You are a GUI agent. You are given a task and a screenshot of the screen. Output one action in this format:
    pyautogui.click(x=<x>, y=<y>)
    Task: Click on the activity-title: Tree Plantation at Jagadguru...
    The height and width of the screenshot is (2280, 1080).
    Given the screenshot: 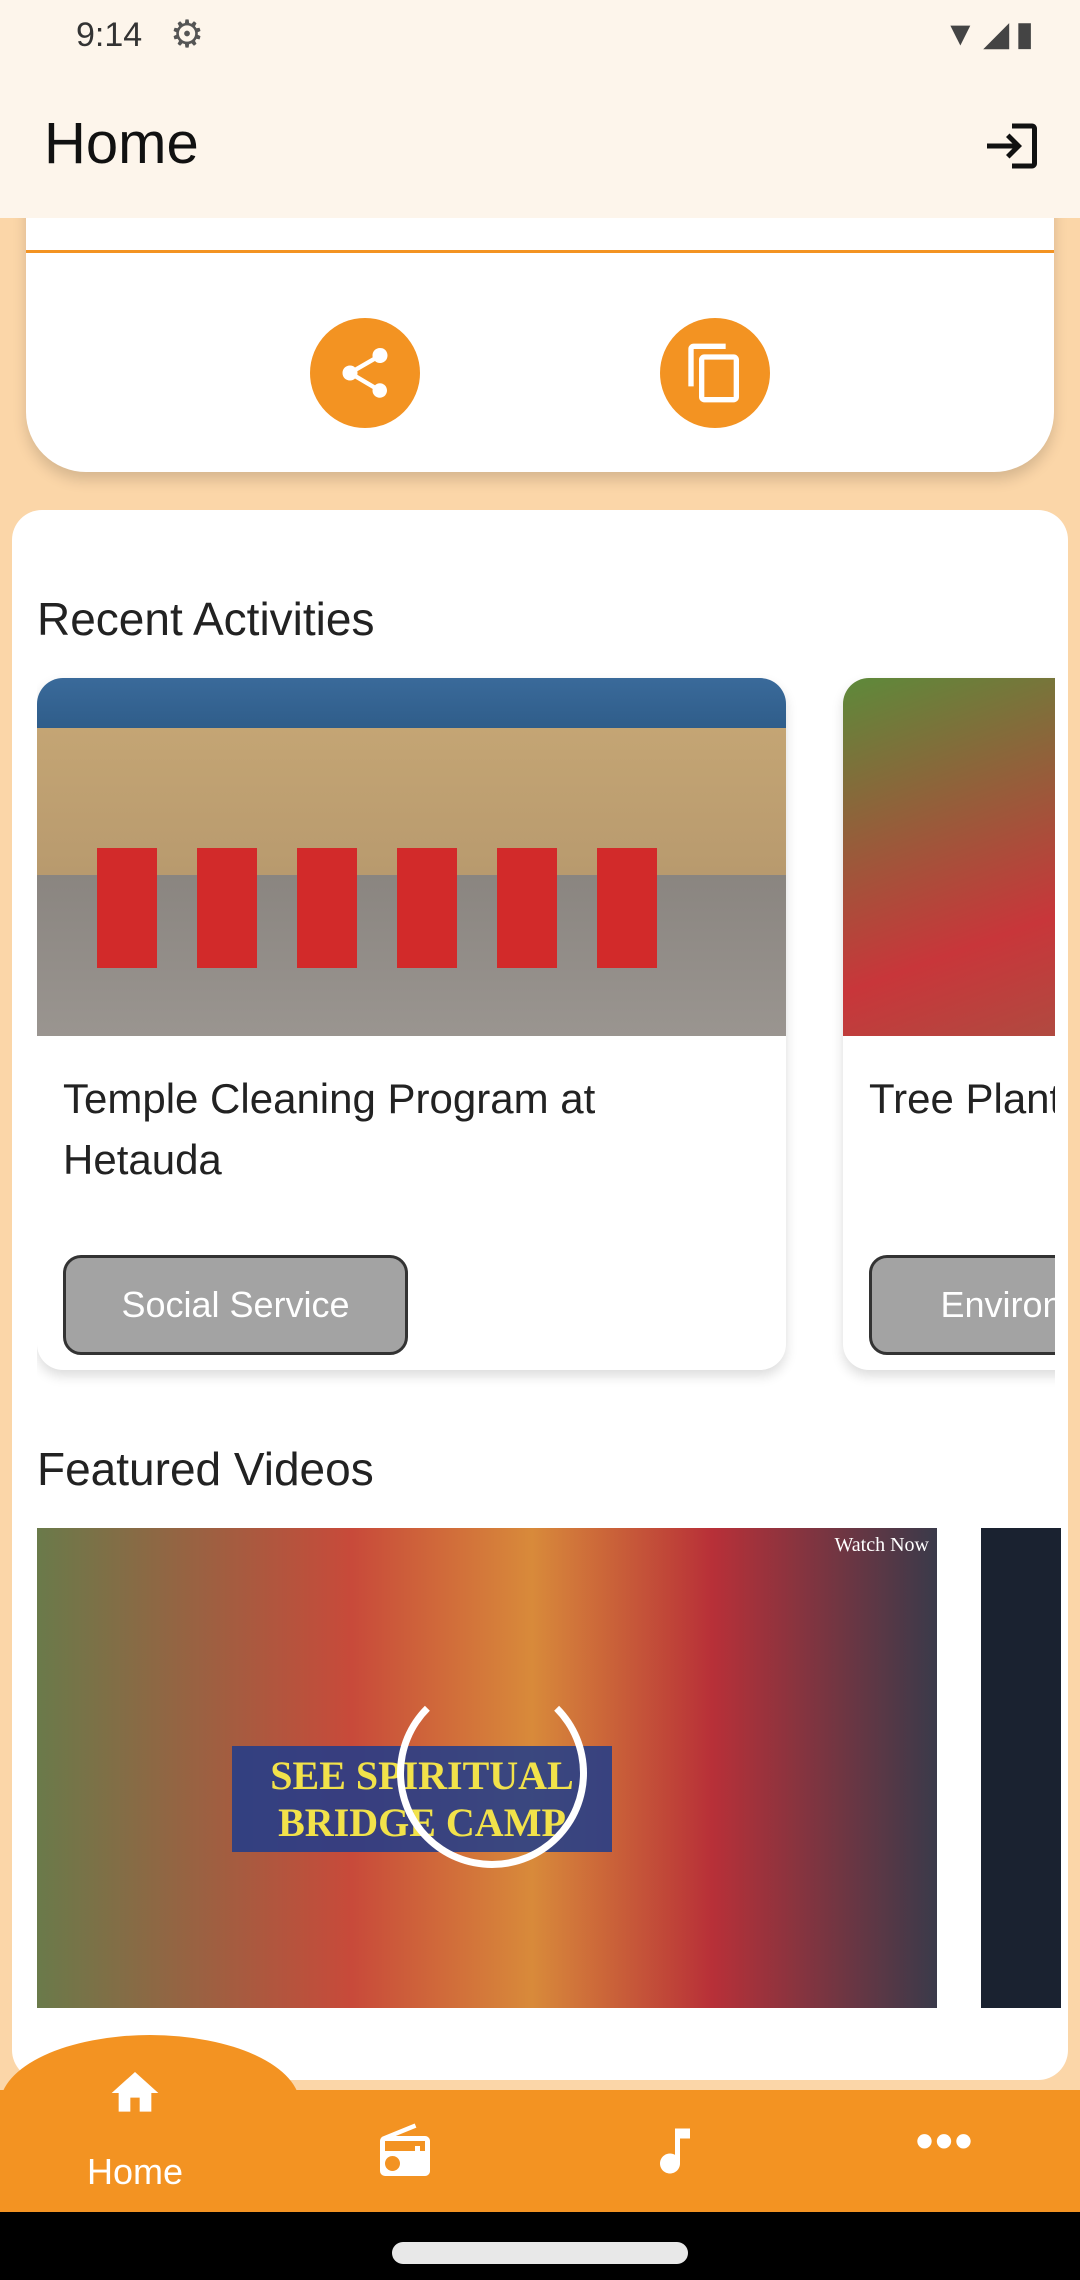 What is the action you would take?
    pyautogui.click(x=962, y=1098)
    